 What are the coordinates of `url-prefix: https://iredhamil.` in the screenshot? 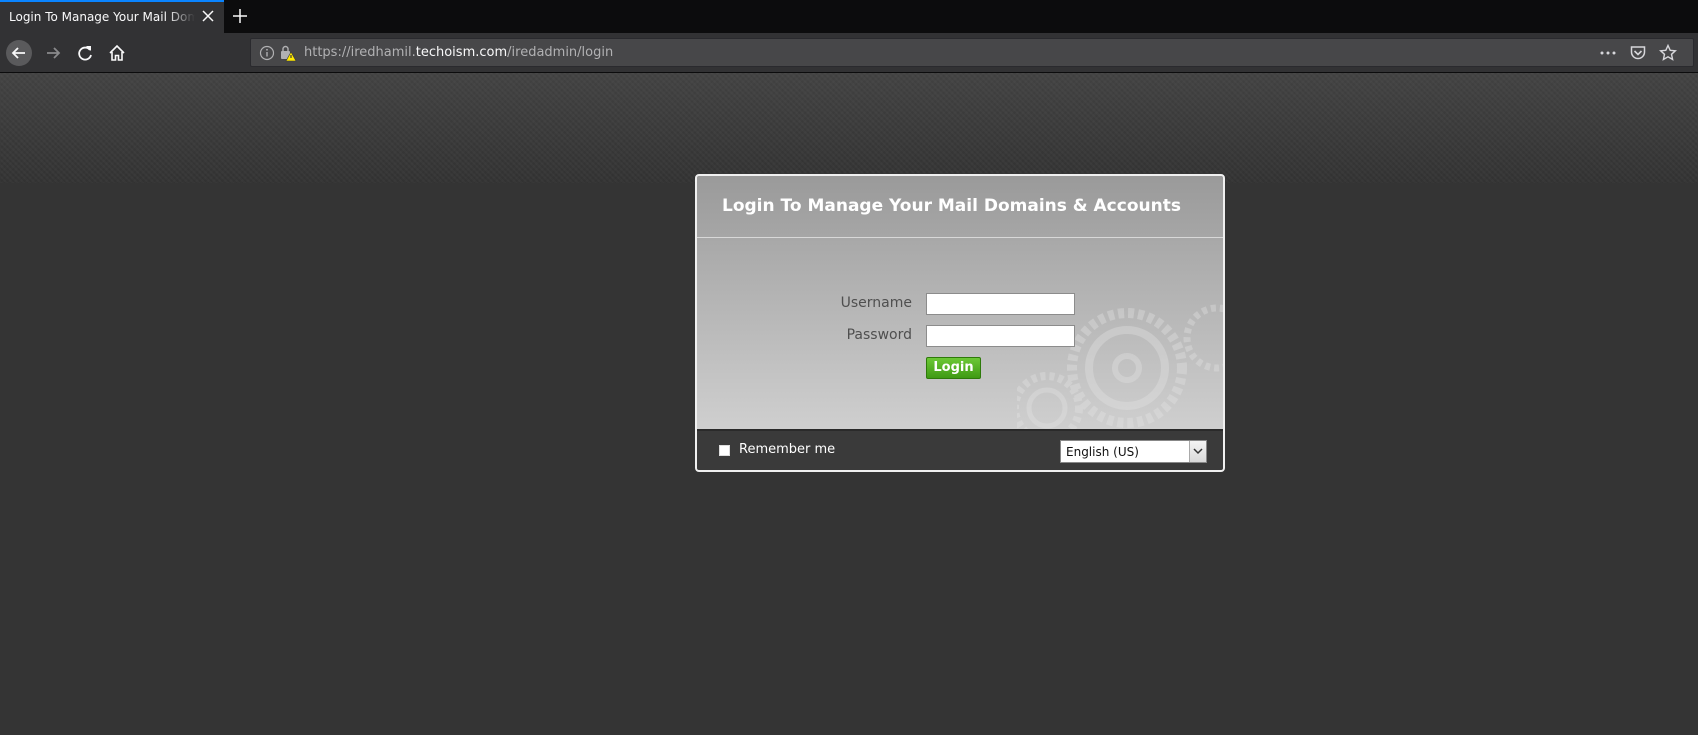 It's located at (360, 52).